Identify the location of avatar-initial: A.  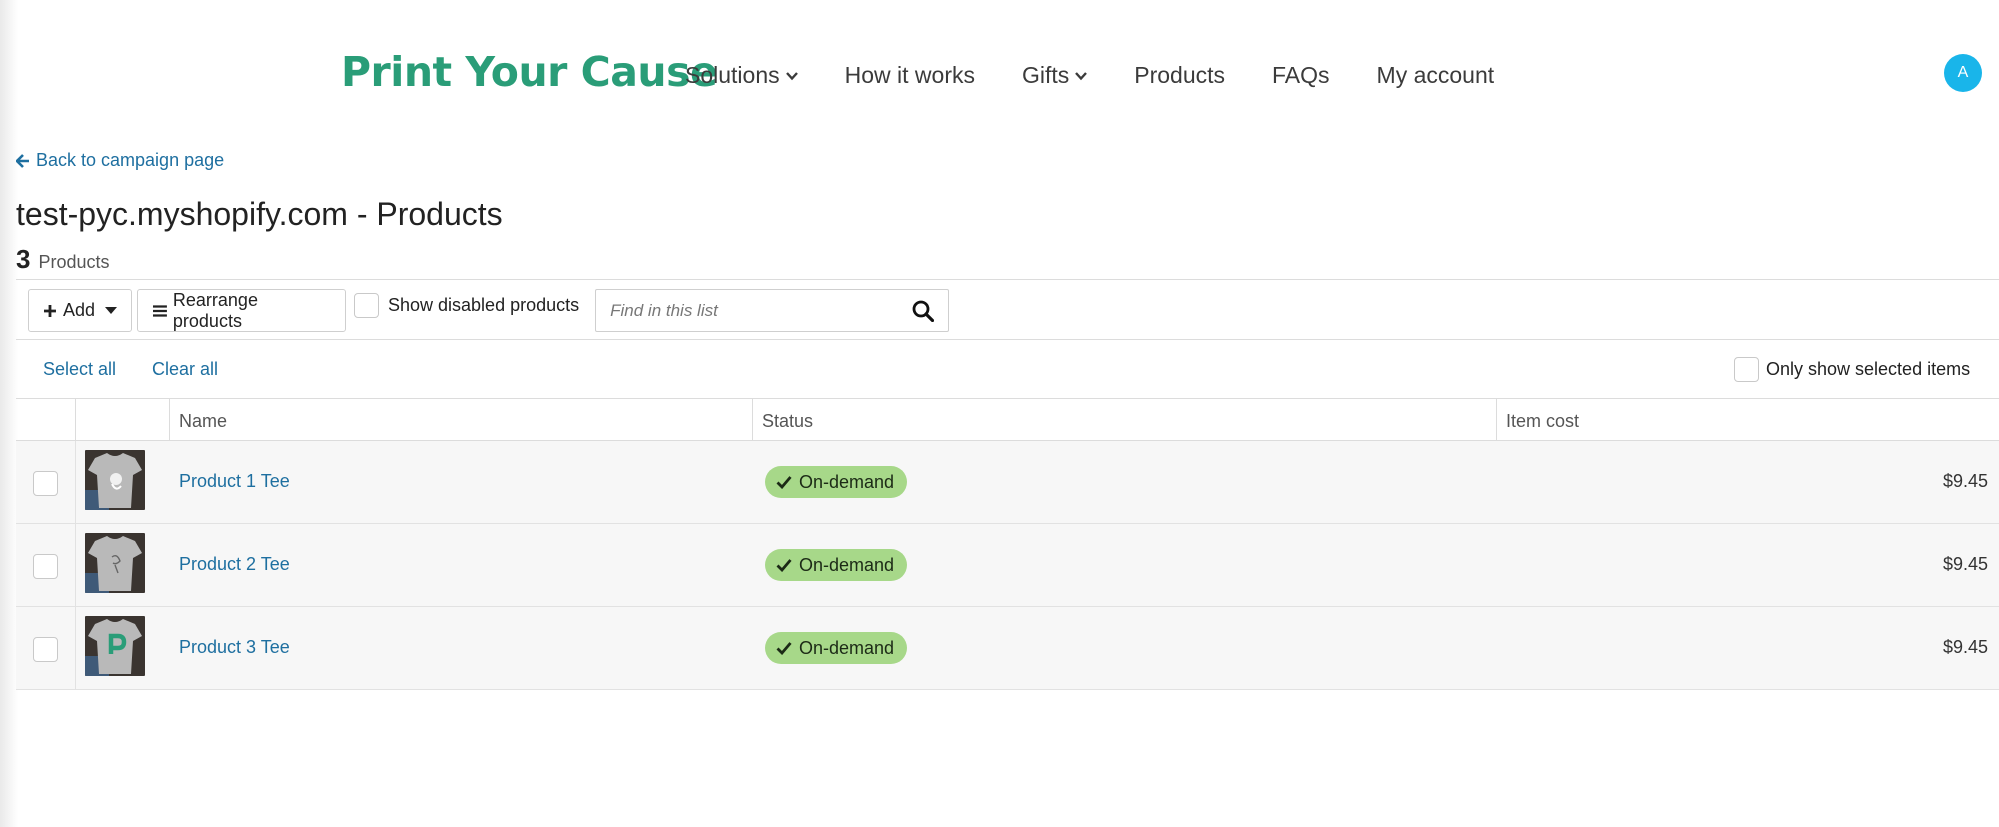
(1963, 72).